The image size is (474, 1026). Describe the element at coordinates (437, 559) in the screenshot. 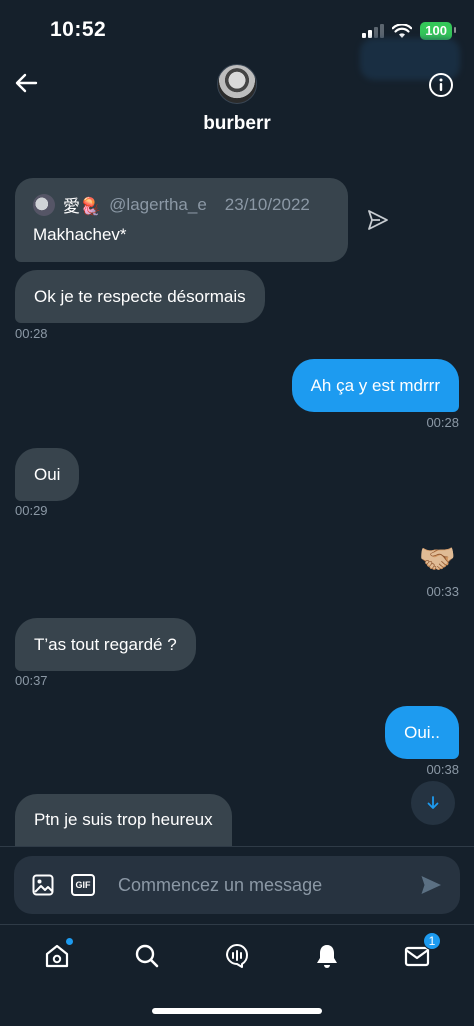

I see `handshake-emoji-message: 🤝🏼` at that location.